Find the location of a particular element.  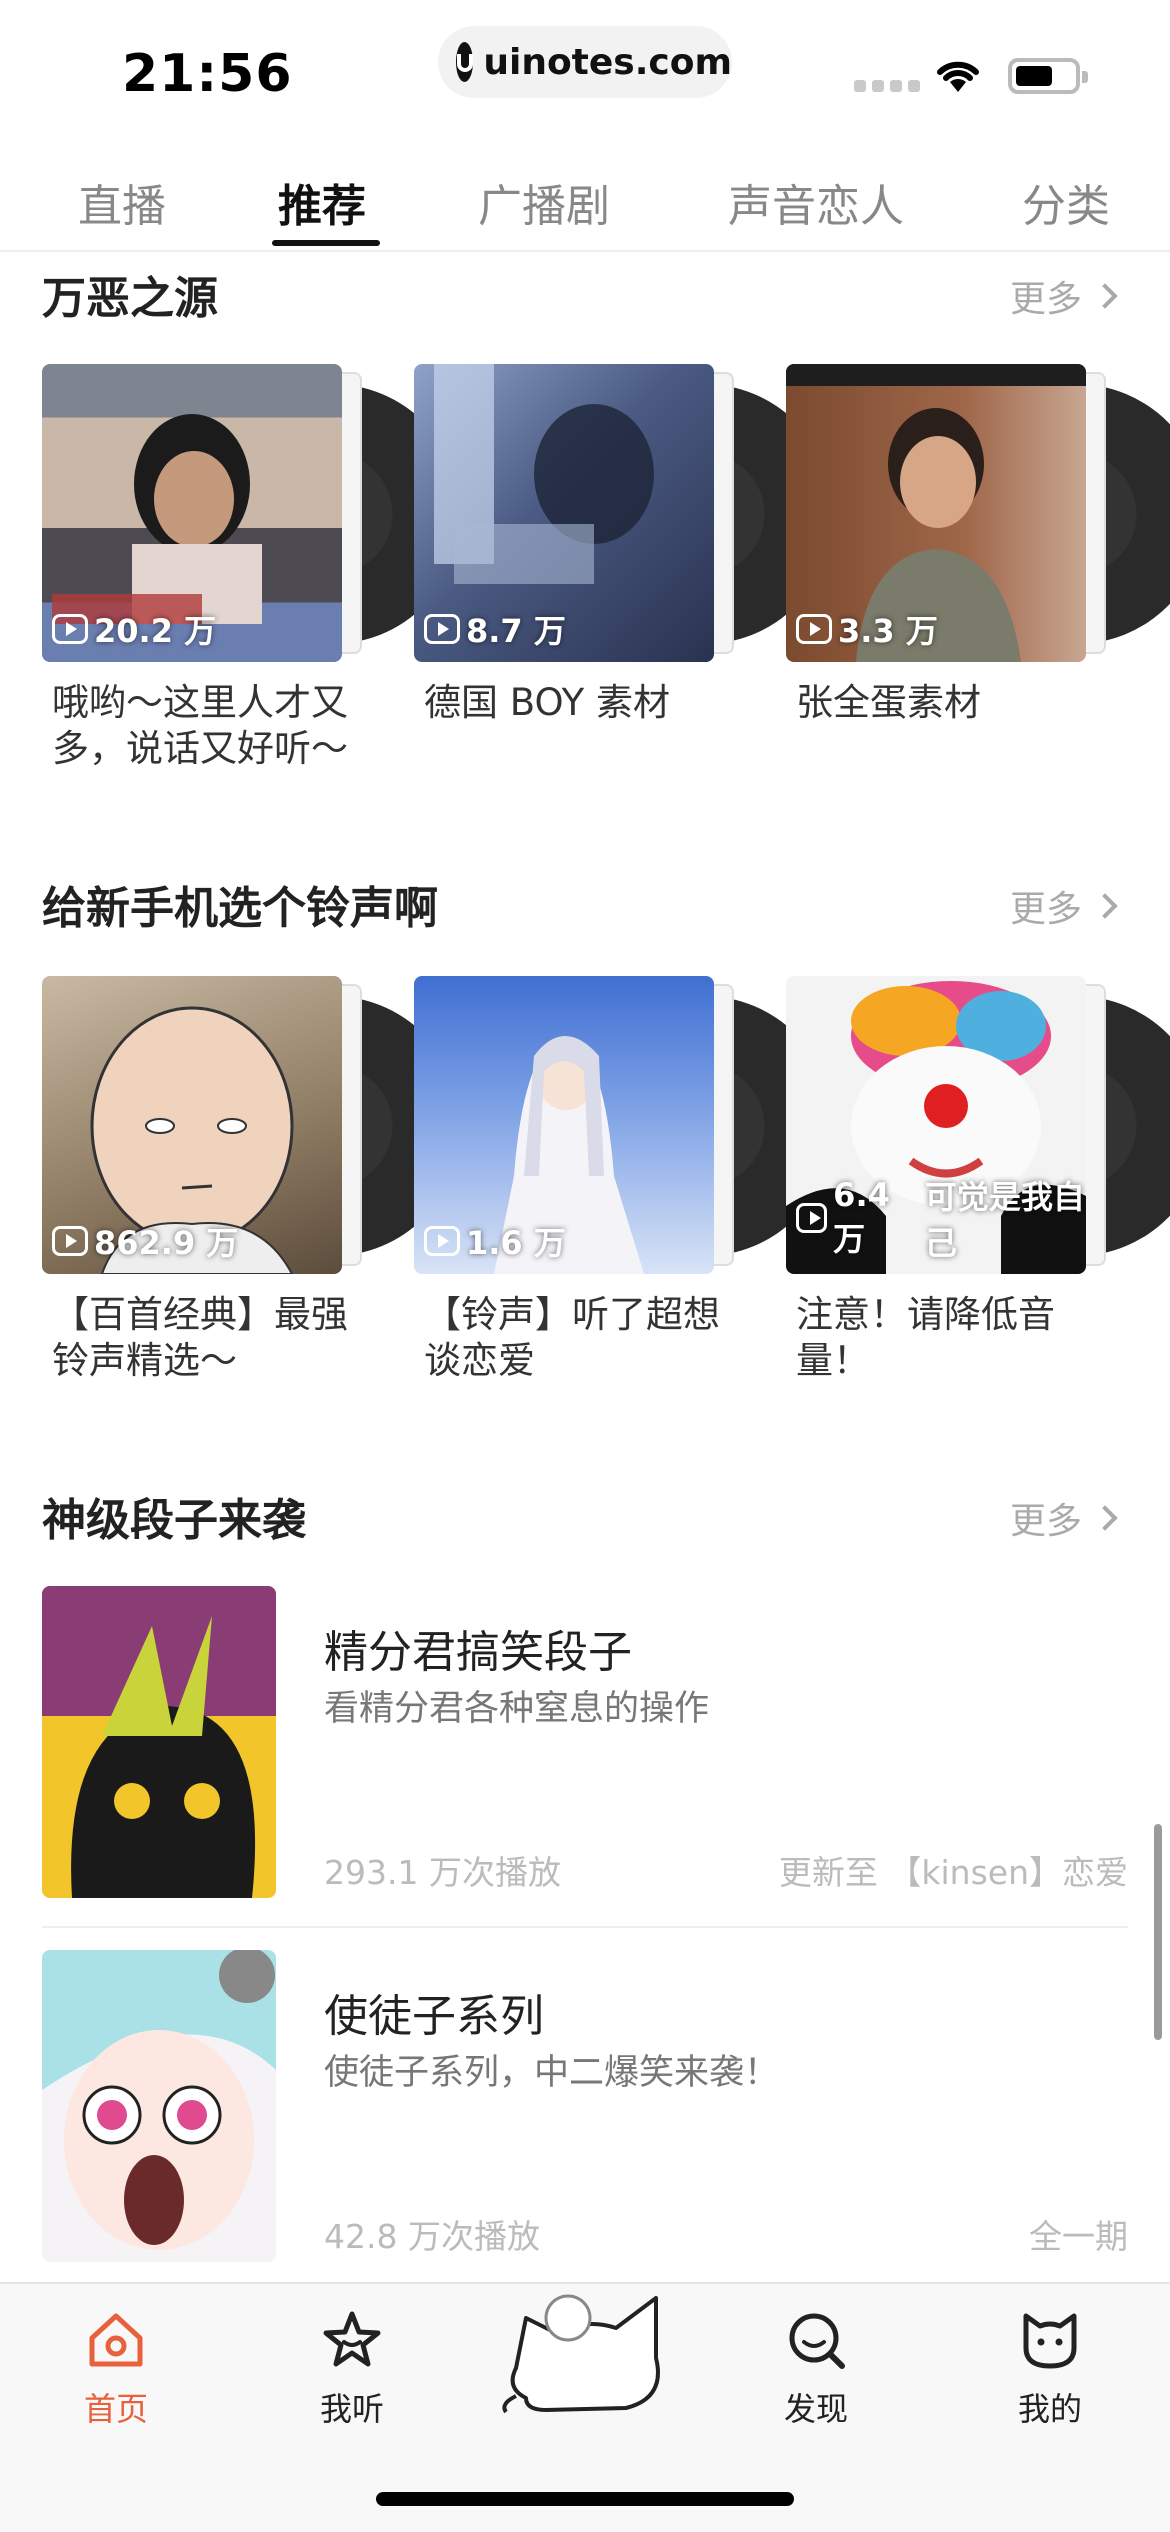

album-cover: 6.4 万 可觉是我自己 is located at coordinates (936, 1125).